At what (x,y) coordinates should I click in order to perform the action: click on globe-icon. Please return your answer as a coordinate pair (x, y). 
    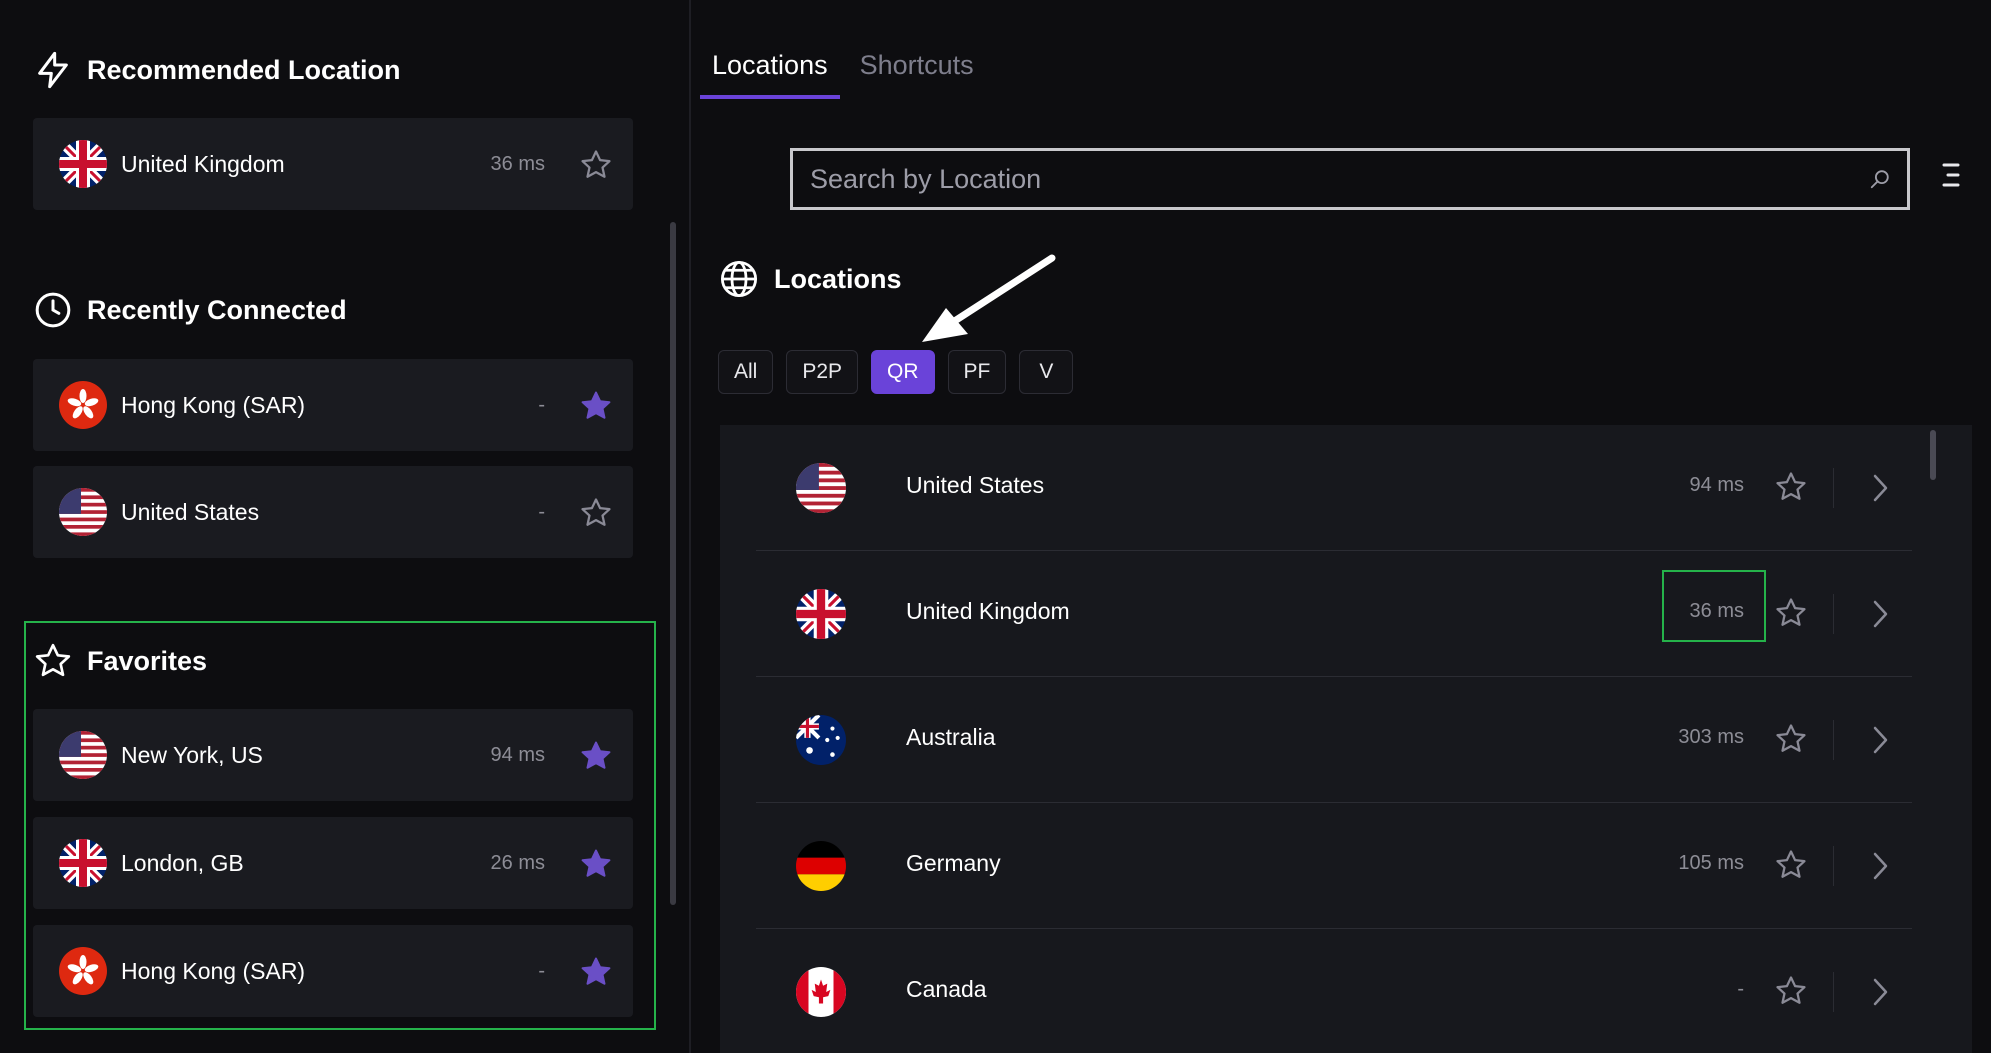
    Looking at the image, I should click on (739, 279).